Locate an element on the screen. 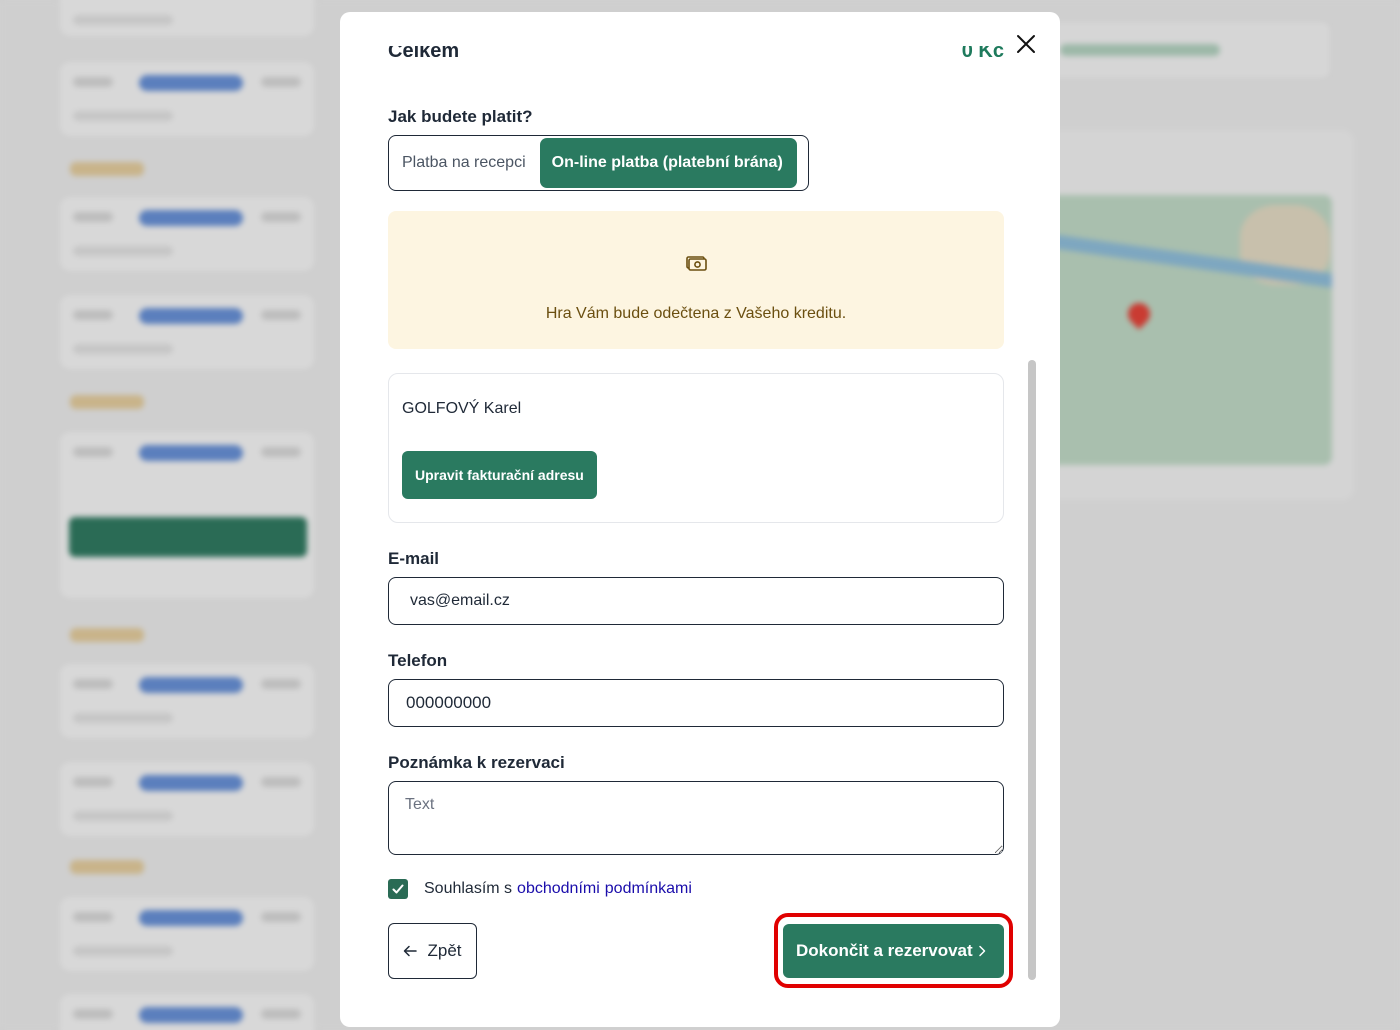 The image size is (1400, 1030). email-label: E-mail is located at coordinates (414, 558).